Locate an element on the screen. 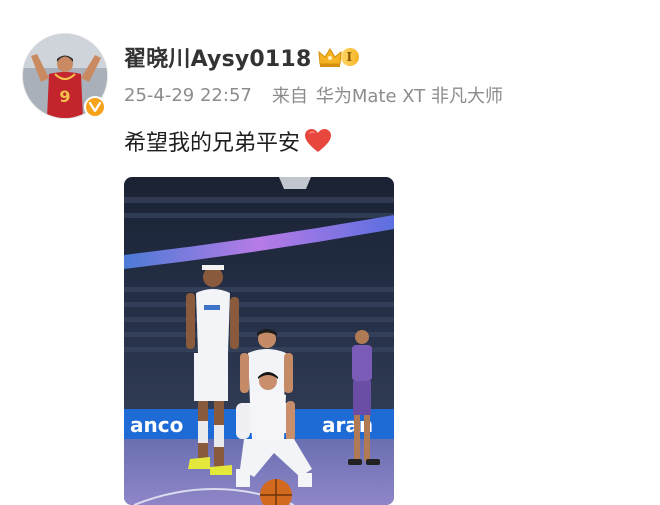  verified-v-icon is located at coordinates (95, 107).